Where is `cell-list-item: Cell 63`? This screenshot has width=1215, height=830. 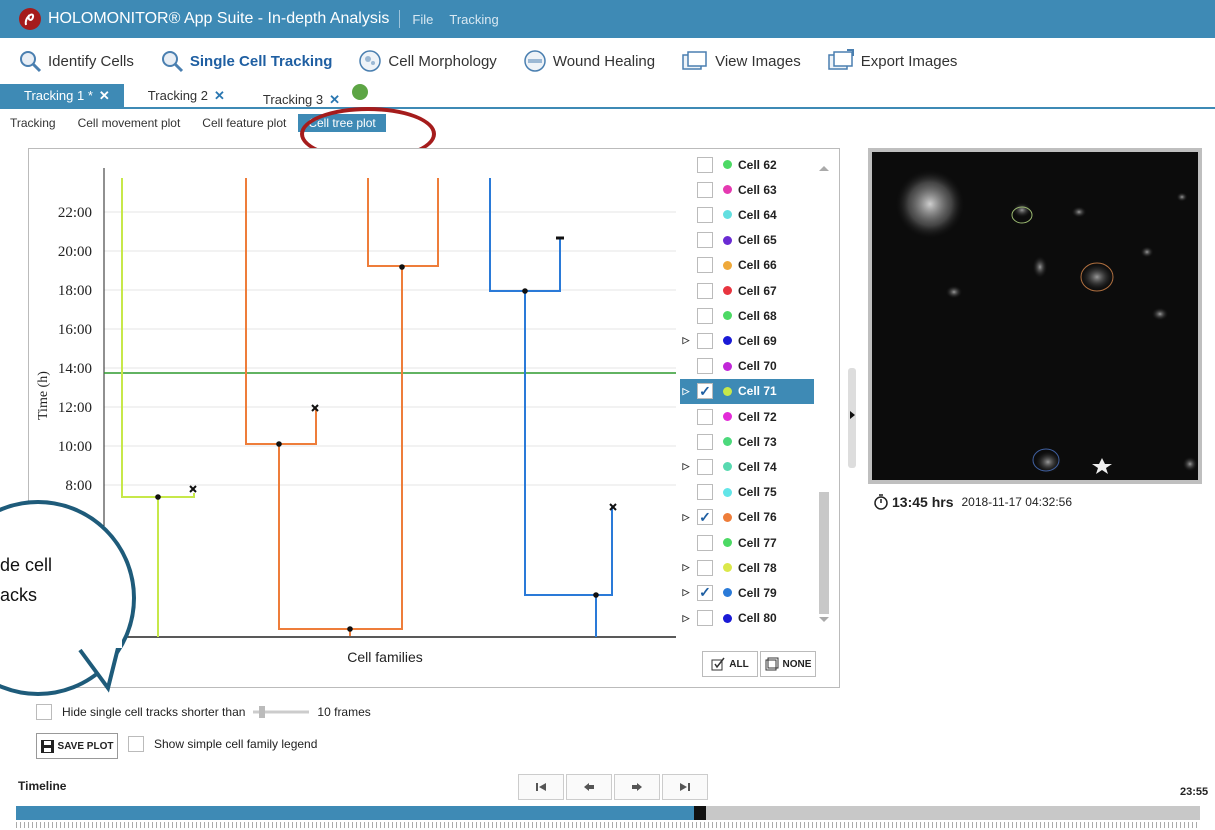 cell-list-item: Cell 63 is located at coordinates (747, 189).